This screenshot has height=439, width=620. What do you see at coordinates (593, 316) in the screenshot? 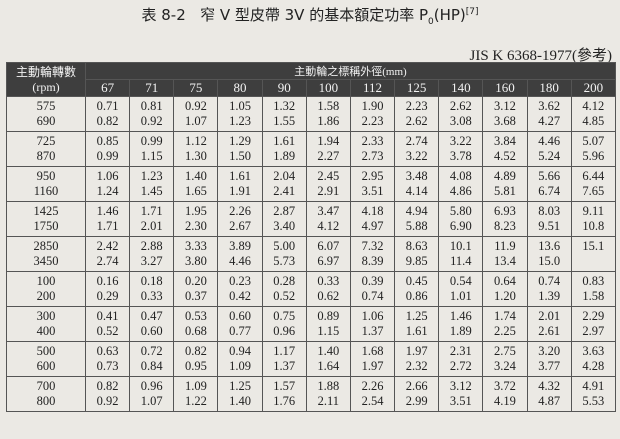
I see `power-value: 2.29` at bounding box center [593, 316].